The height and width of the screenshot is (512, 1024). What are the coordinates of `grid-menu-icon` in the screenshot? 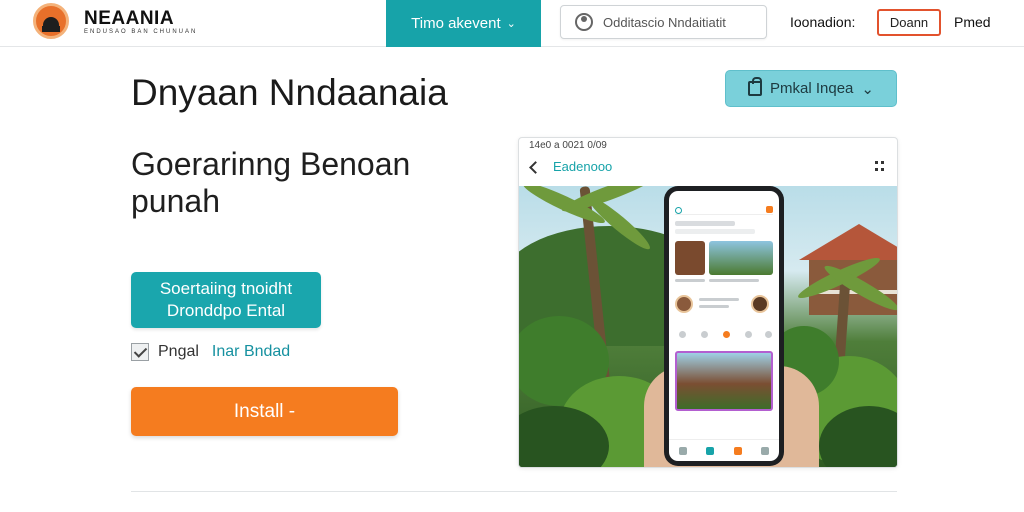 It's located at (880, 166).